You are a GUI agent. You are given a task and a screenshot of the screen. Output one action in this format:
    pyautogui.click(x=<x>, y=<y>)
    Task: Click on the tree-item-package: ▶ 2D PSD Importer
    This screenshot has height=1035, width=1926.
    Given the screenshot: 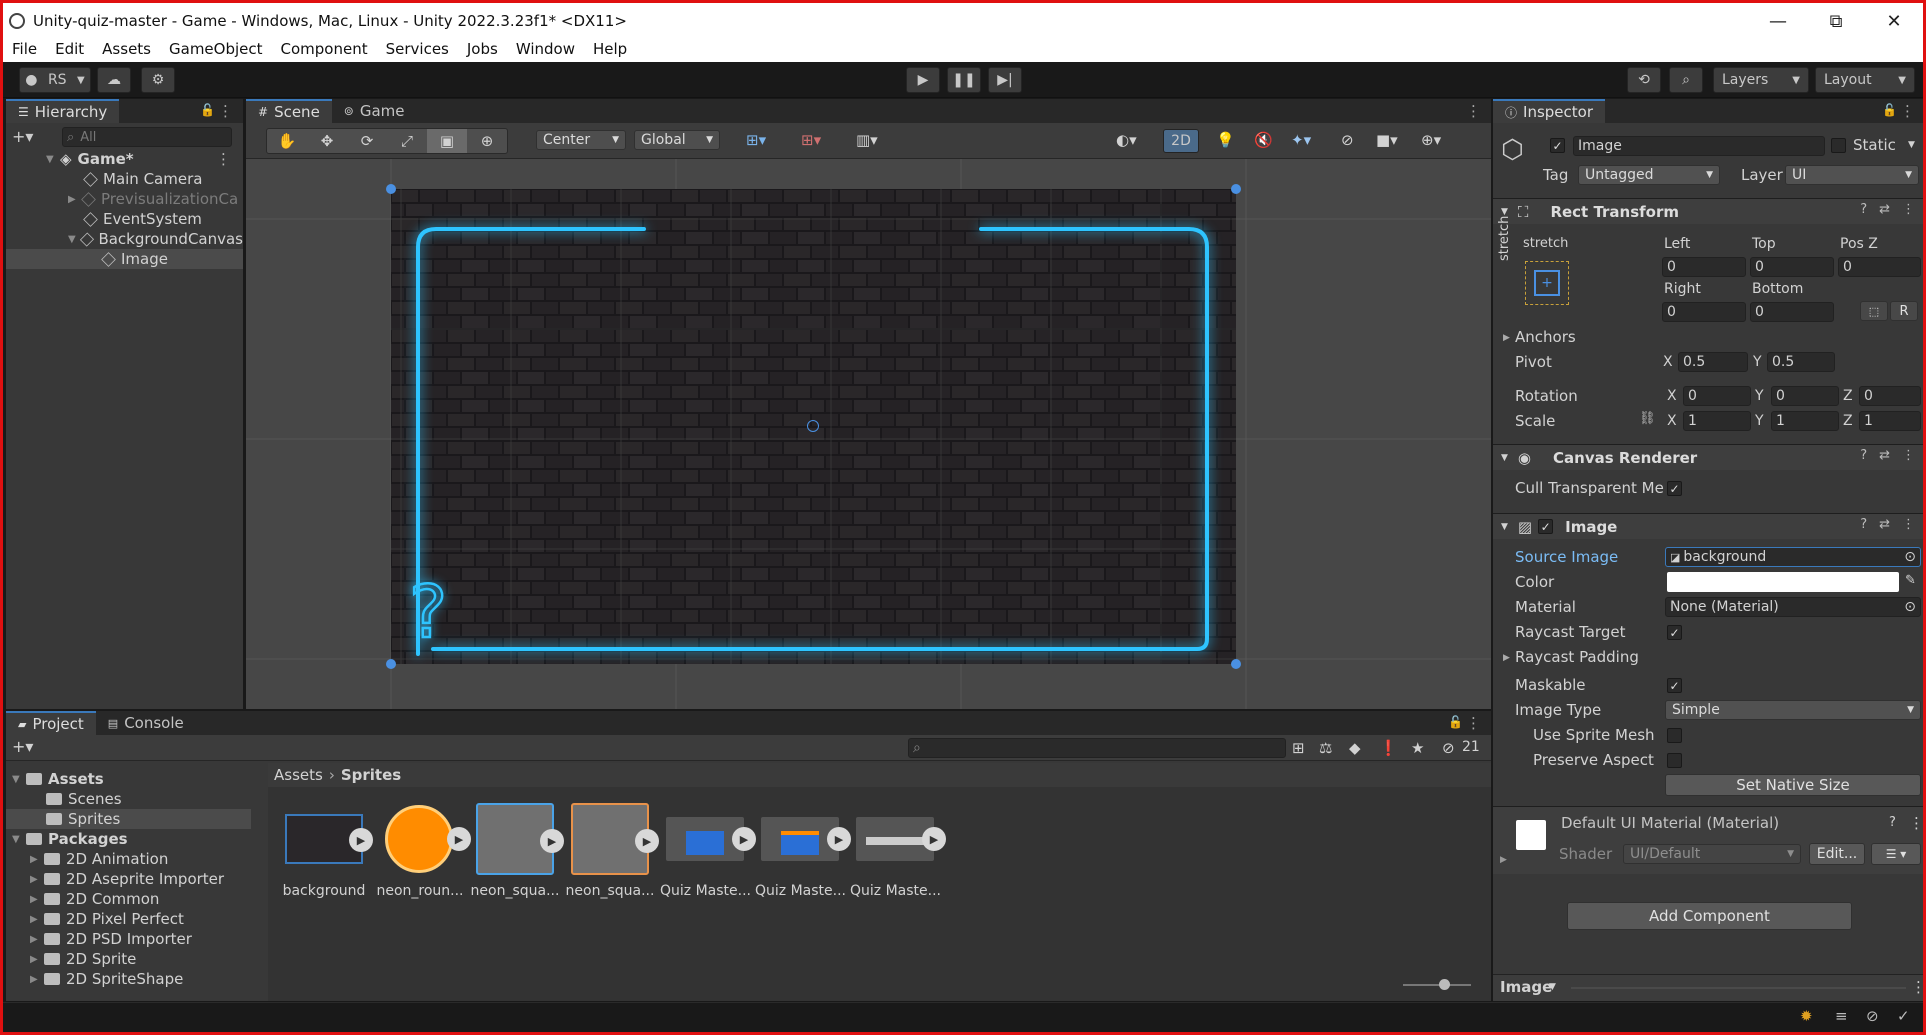 What is the action you would take?
    pyautogui.click(x=128, y=939)
    